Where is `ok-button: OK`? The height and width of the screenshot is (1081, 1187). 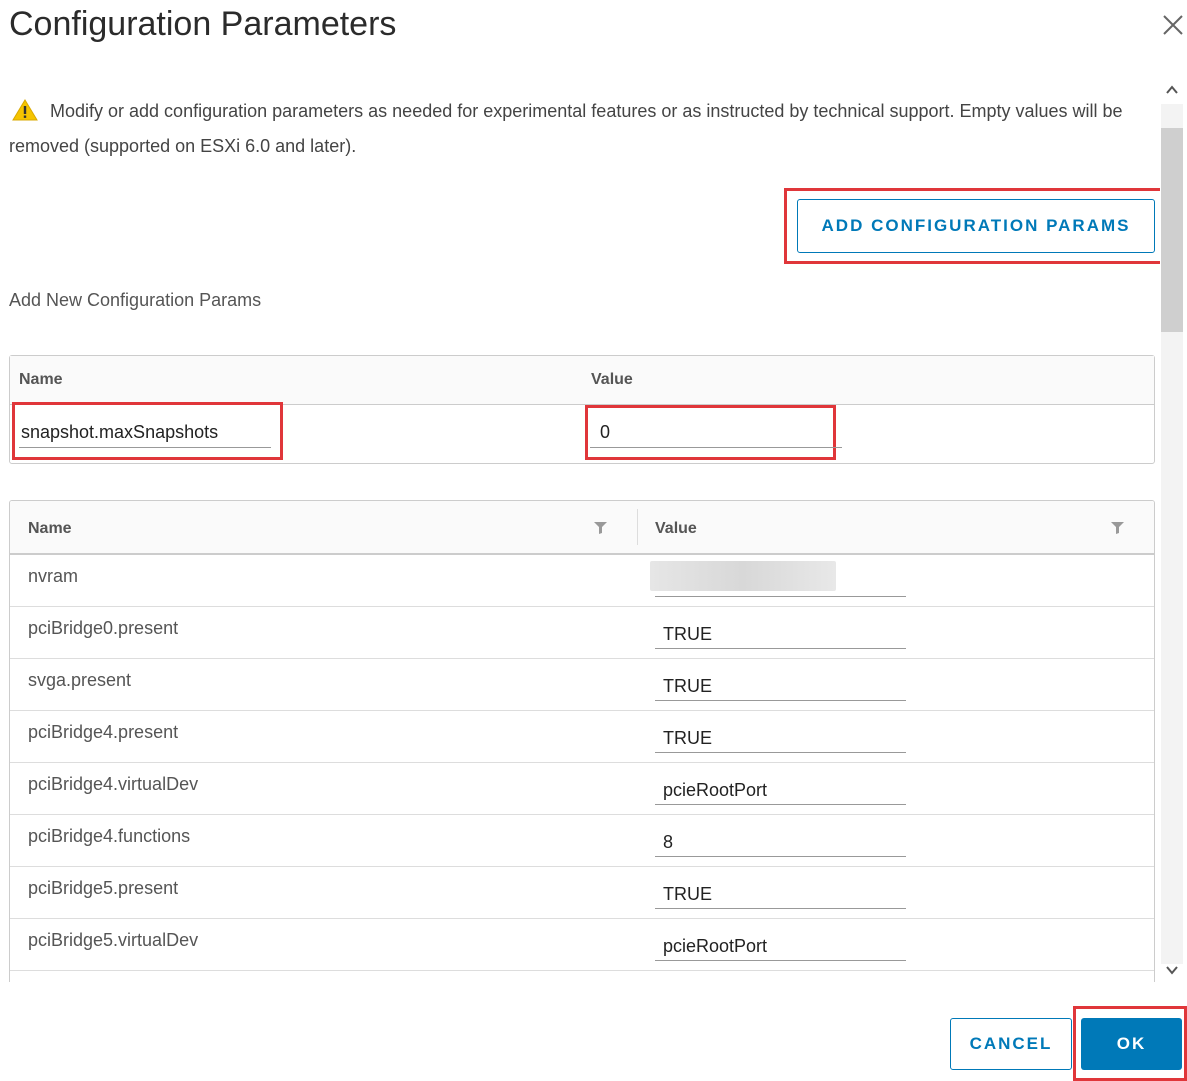 ok-button: OK is located at coordinates (1131, 1044).